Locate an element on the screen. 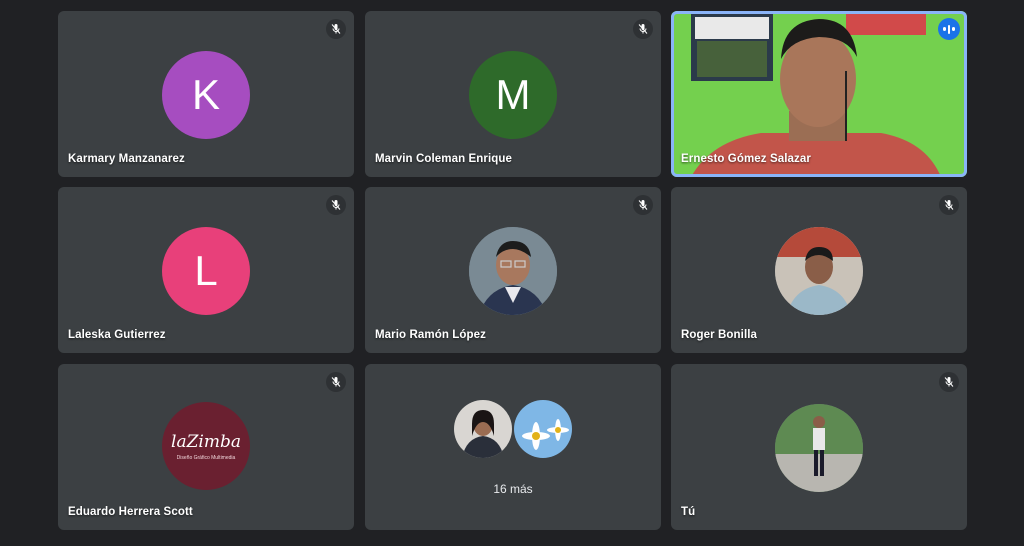 This screenshot has height=546, width=1024. participant-name: Roger Bonilla is located at coordinates (719, 335).